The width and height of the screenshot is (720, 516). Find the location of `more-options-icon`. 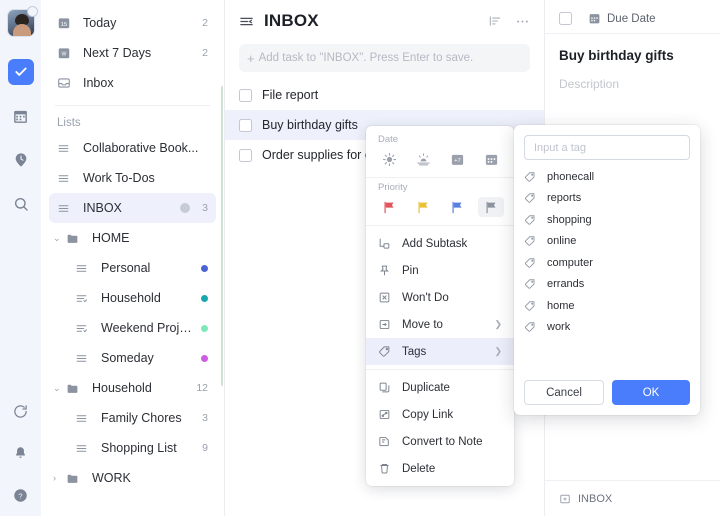

more-options-icon is located at coordinates (522, 21).